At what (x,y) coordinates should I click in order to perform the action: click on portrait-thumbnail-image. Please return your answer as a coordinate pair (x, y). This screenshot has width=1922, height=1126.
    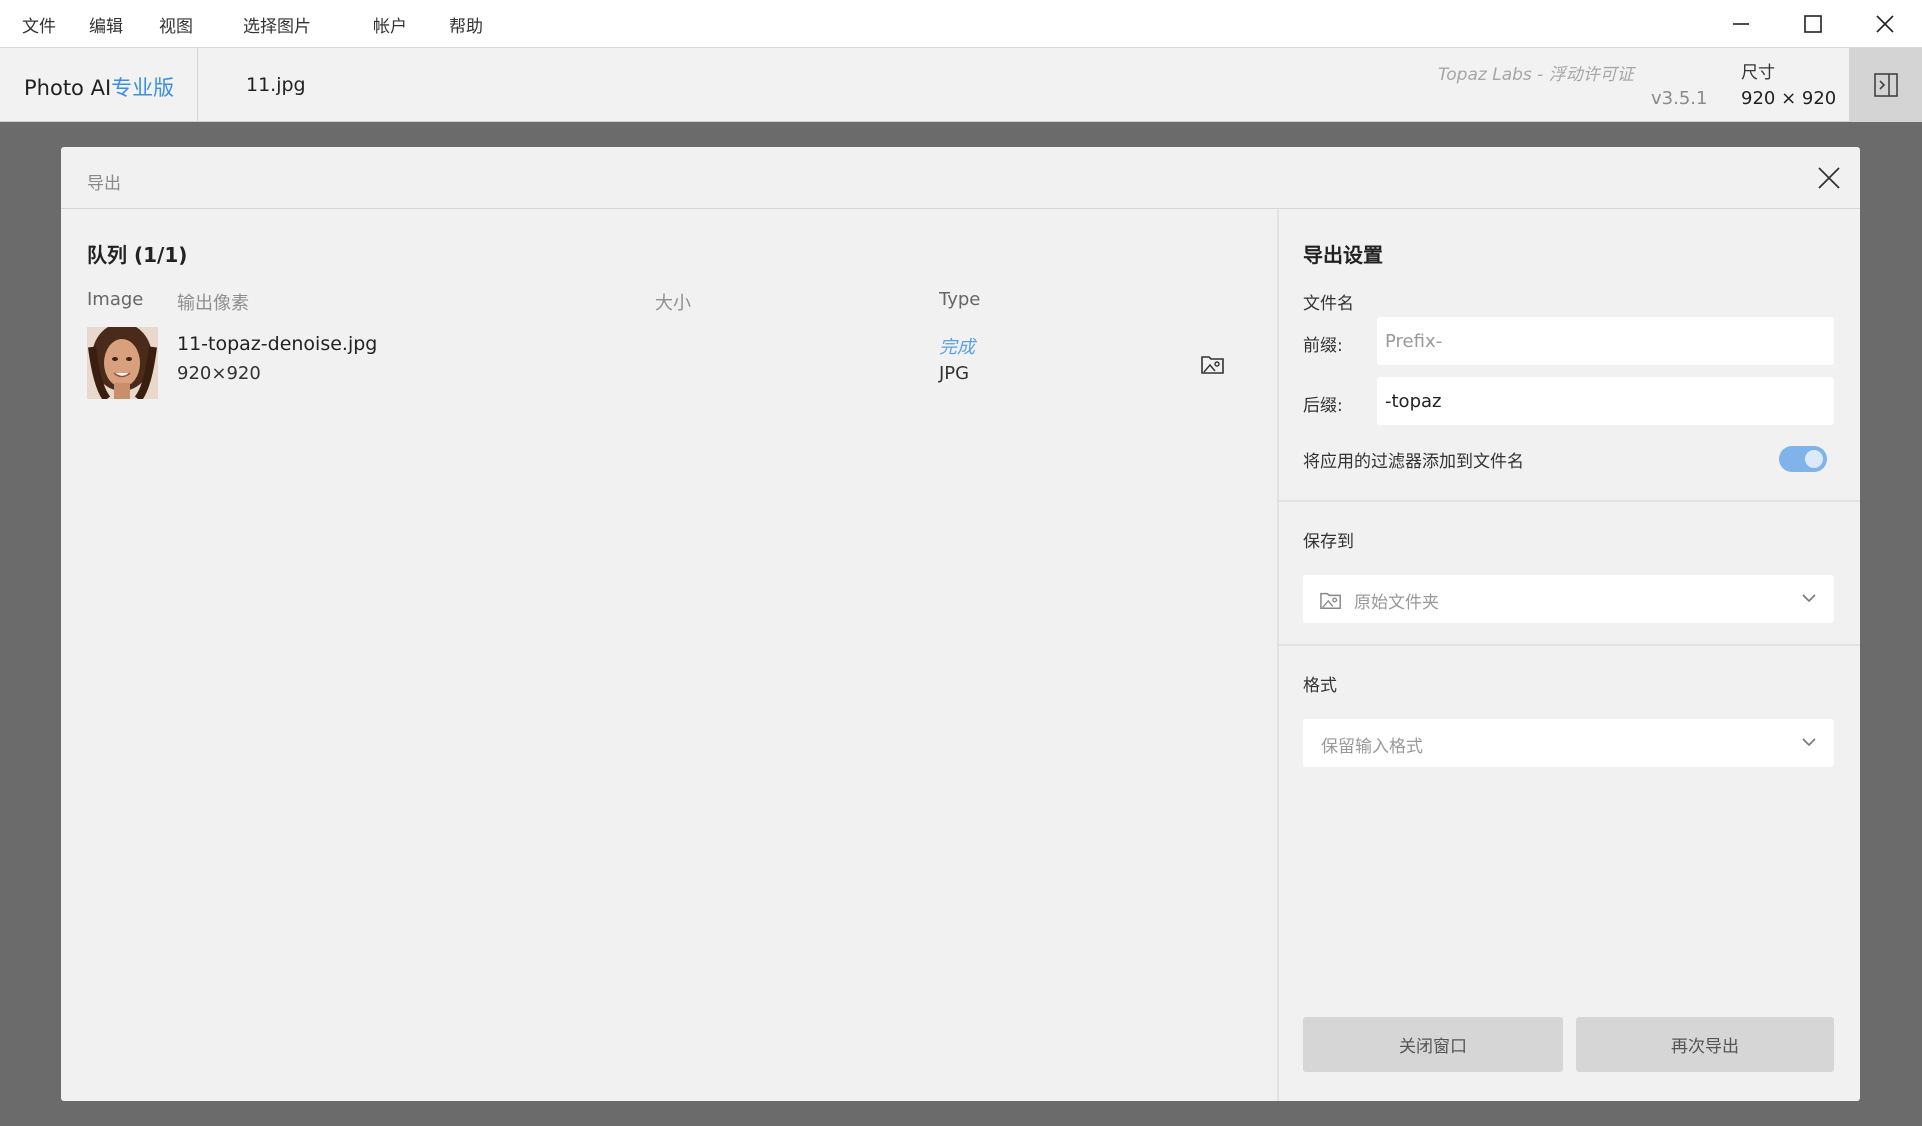
    Looking at the image, I should click on (122, 363).